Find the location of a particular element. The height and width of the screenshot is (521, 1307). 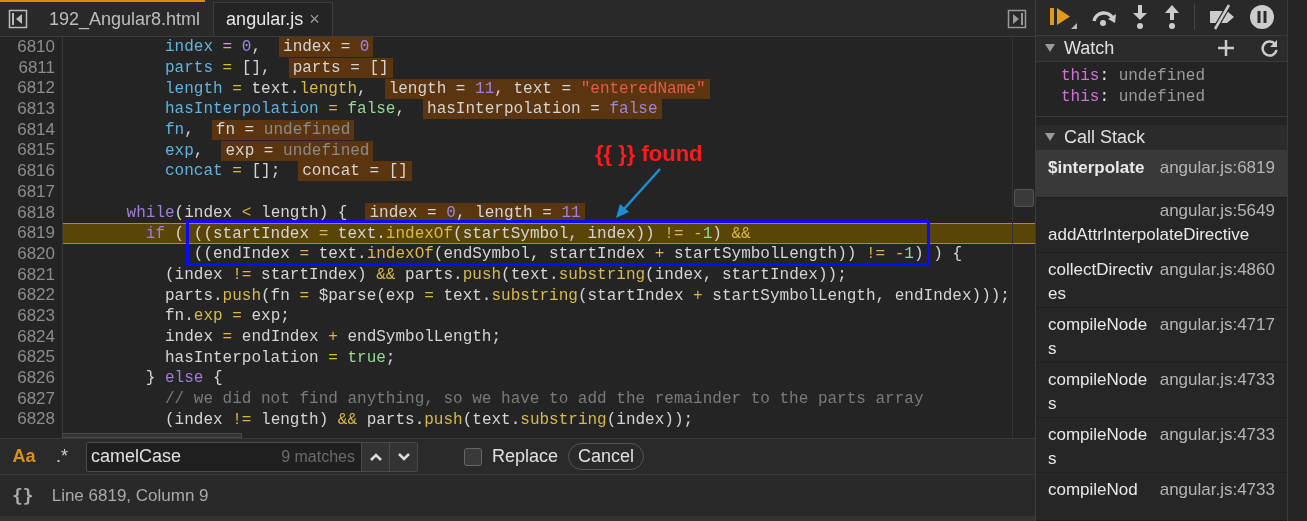

code-line: hasInterpolation = true; is located at coordinates (280, 357).